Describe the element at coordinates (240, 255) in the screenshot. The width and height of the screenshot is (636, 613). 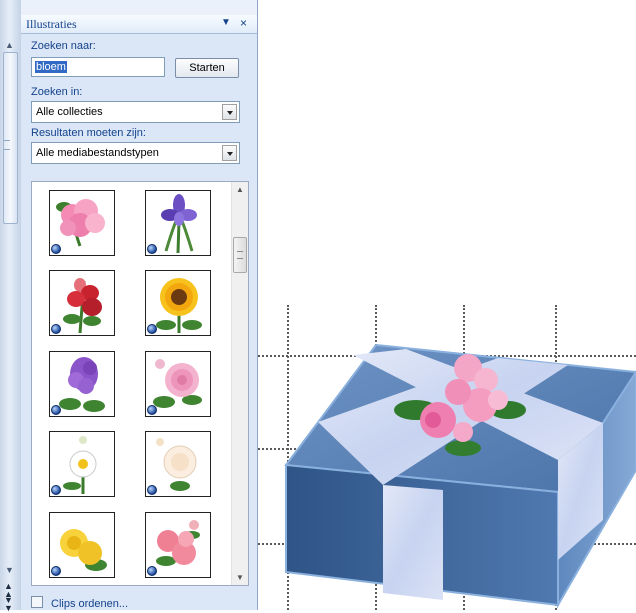
I see `results-scrollbar-thumb` at that location.